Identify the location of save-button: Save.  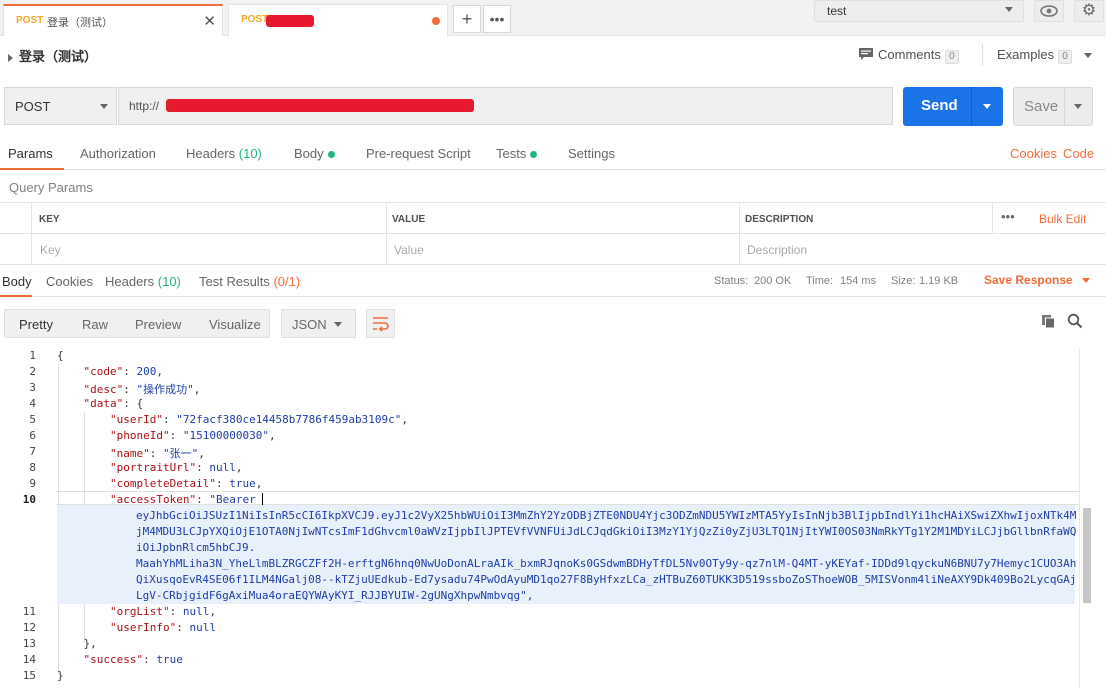
(1053, 106).